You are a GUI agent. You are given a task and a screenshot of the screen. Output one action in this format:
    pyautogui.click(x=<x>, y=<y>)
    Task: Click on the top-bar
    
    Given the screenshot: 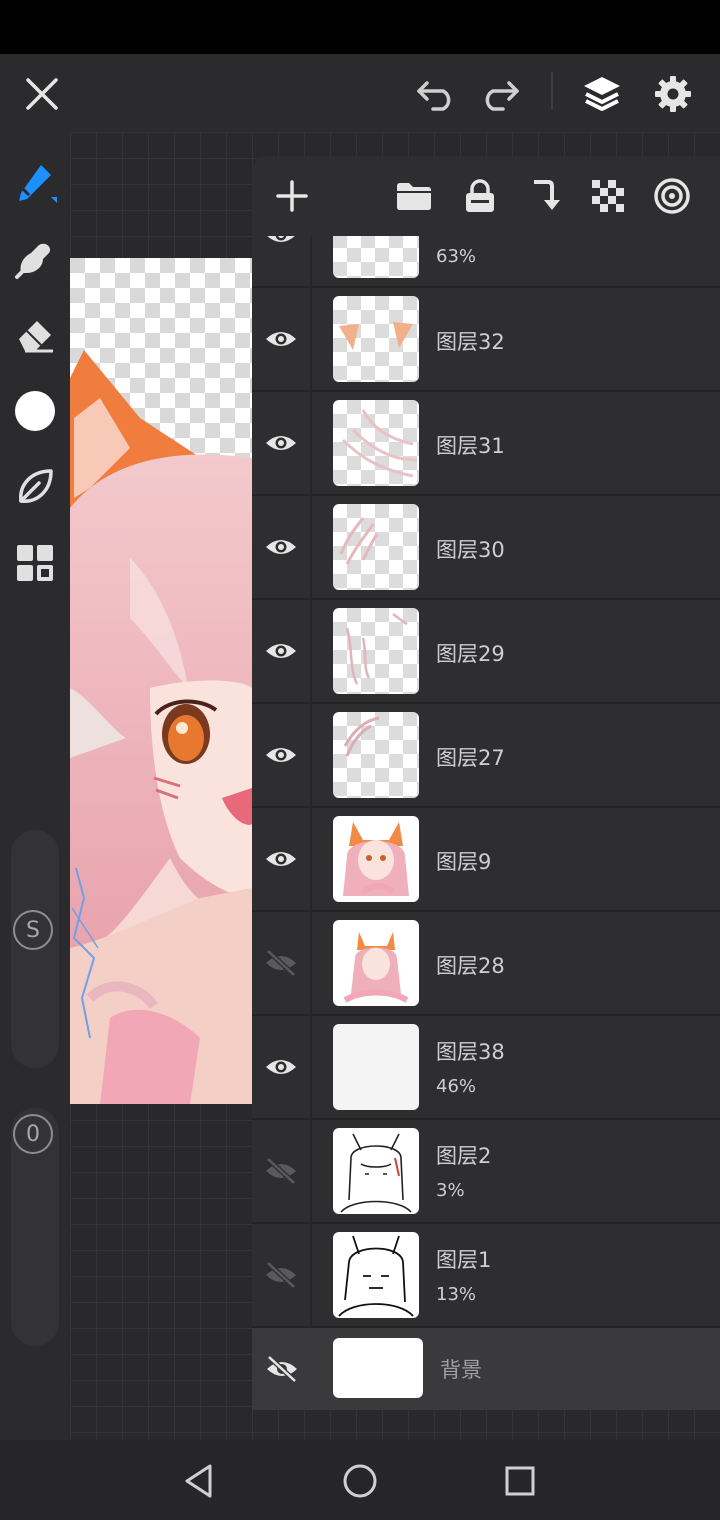 What is the action you would take?
    pyautogui.click(x=360, y=93)
    